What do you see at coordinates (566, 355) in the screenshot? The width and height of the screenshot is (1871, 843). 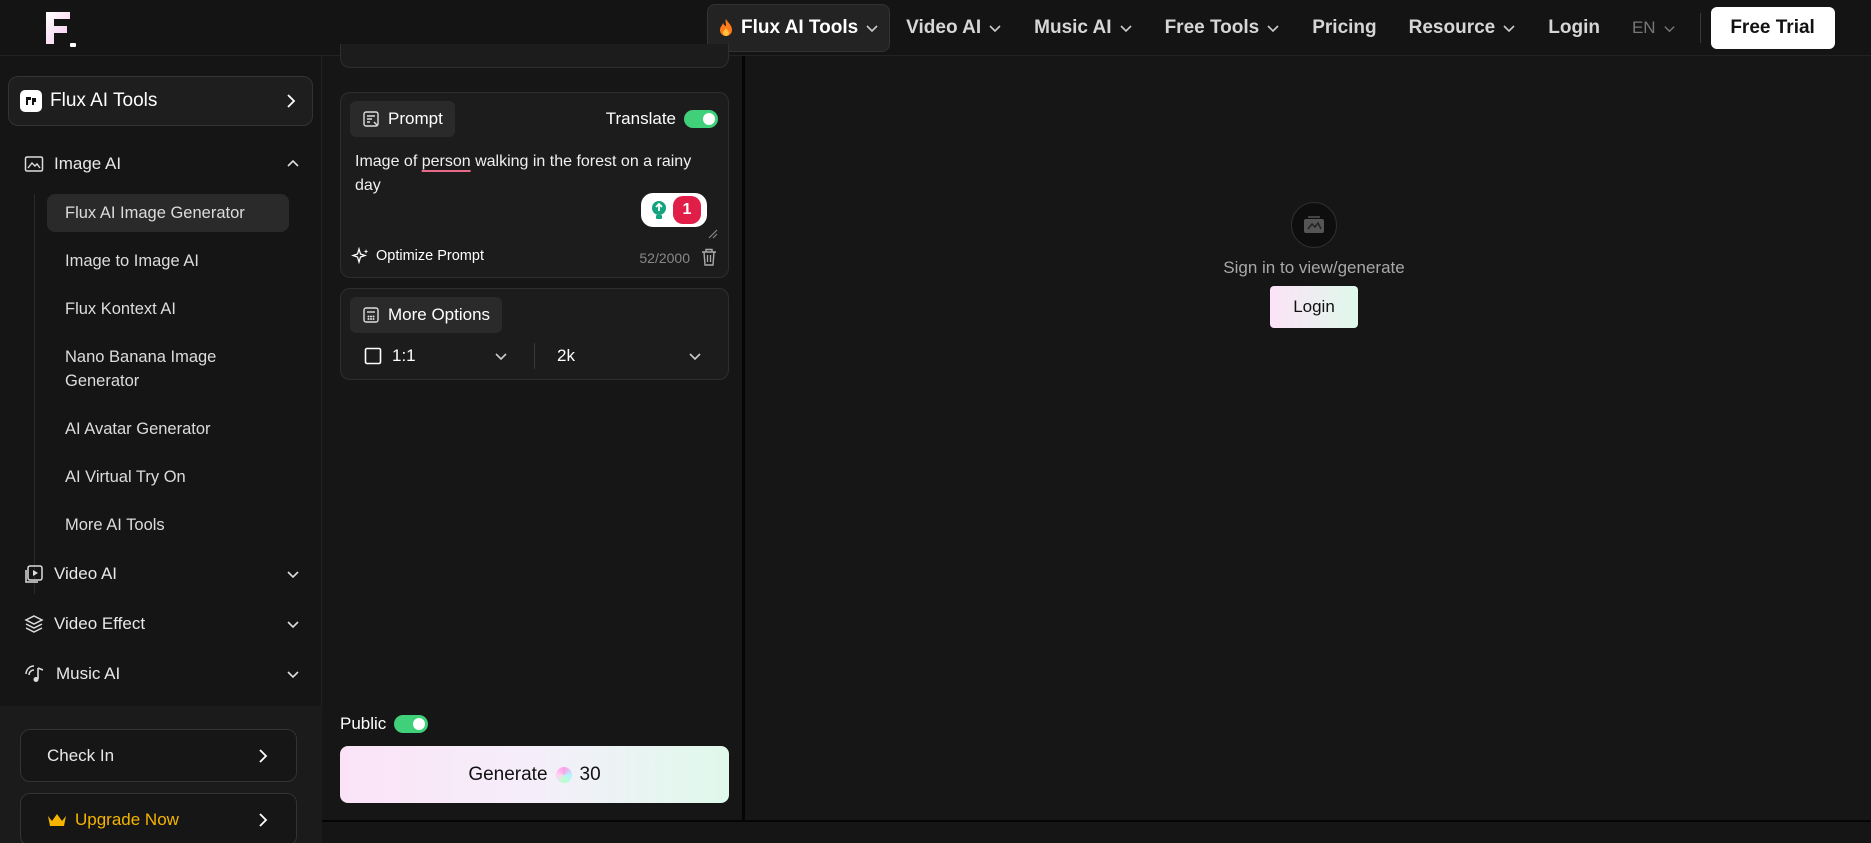 I see `resolution-value: 2k` at bounding box center [566, 355].